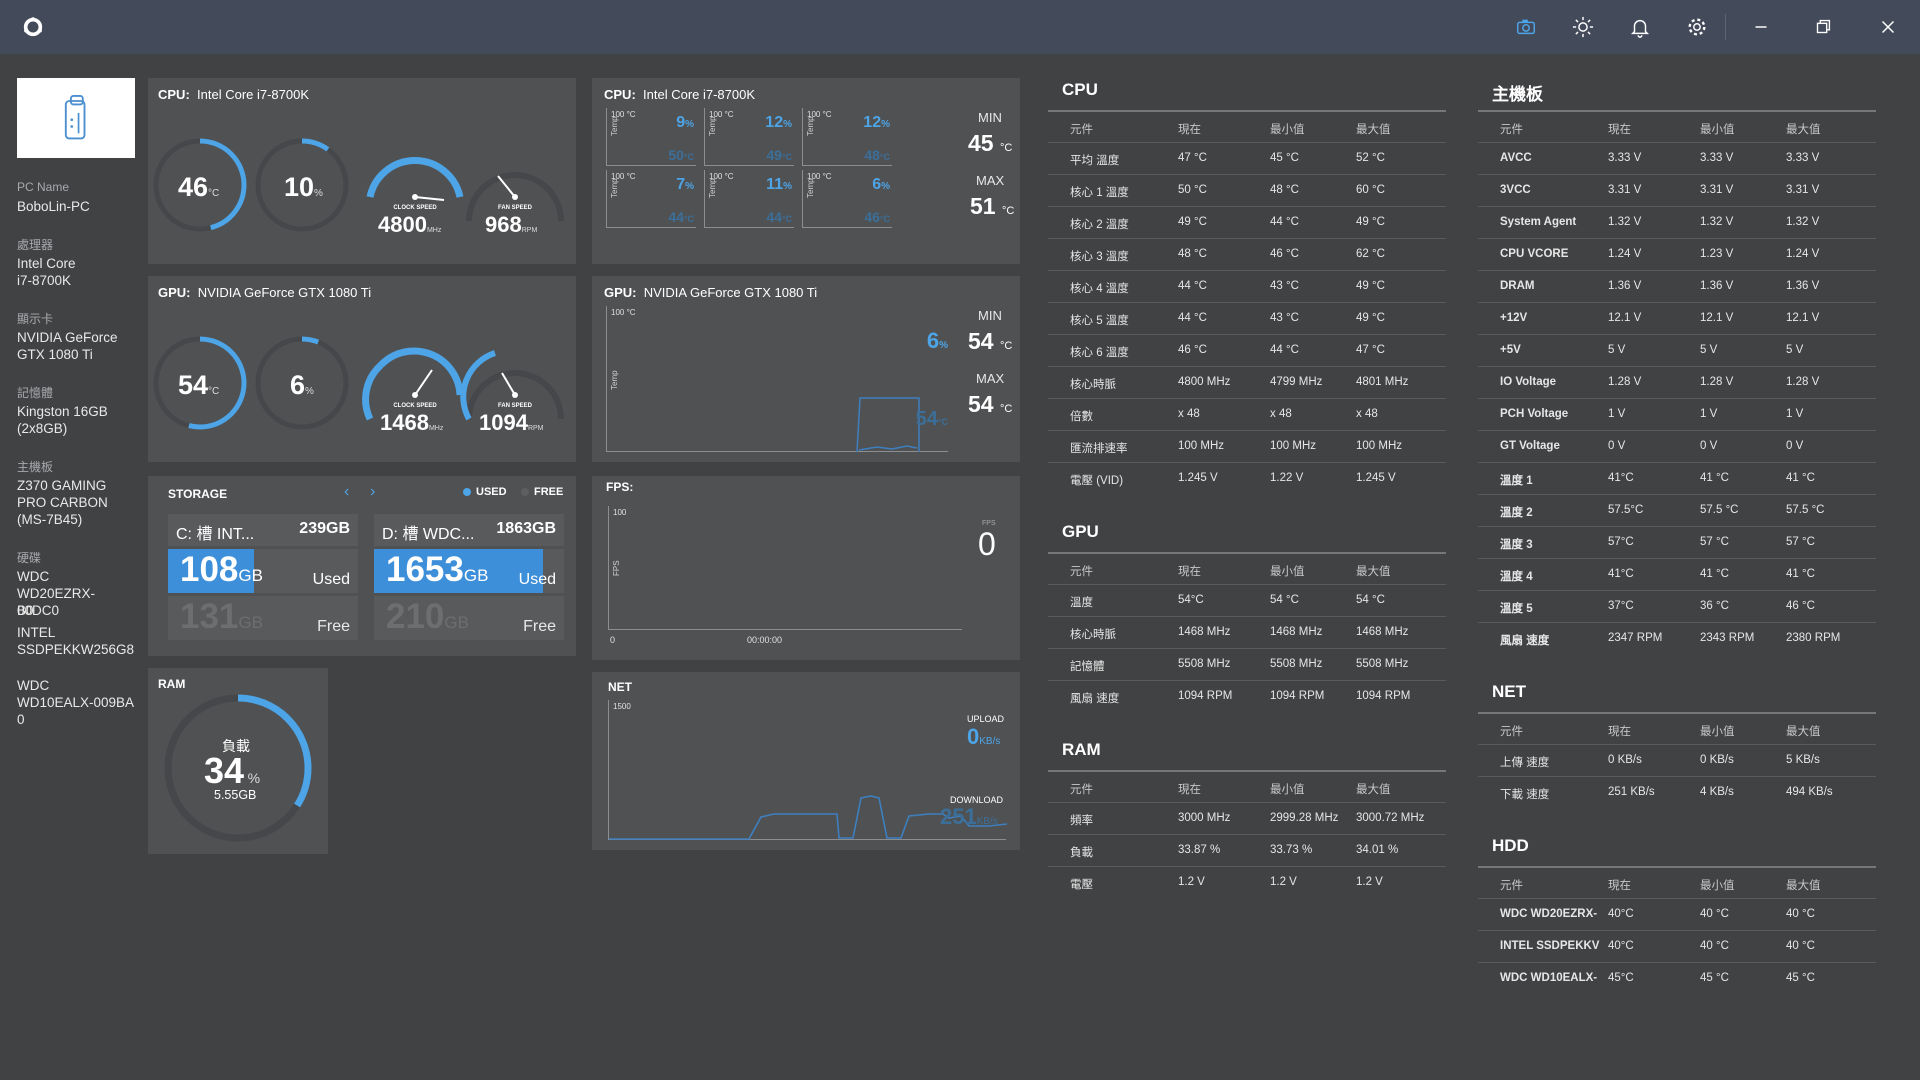 This screenshot has height=1080, width=1920. What do you see at coordinates (1677, 914) in the screenshot?
I see `table-row: WDC WD20EZRX- 40°C 40 °C 40 °C` at bounding box center [1677, 914].